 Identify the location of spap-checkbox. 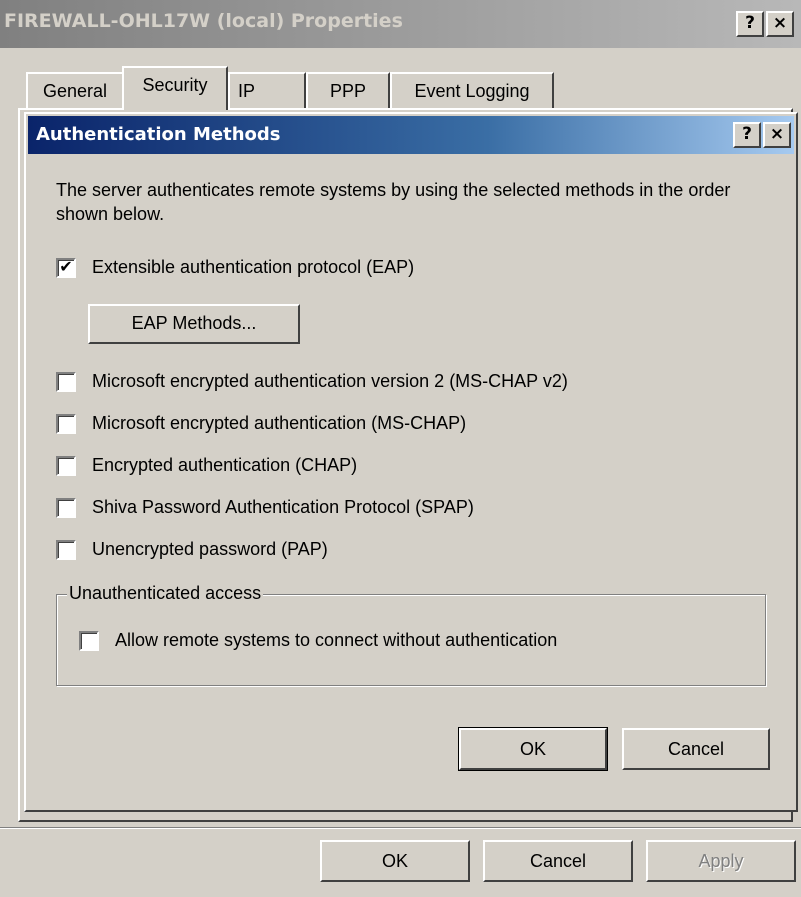
(66, 508).